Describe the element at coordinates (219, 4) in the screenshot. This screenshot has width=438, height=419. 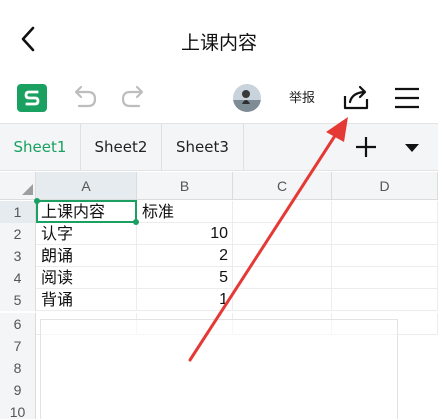
I see `status-bar` at that location.